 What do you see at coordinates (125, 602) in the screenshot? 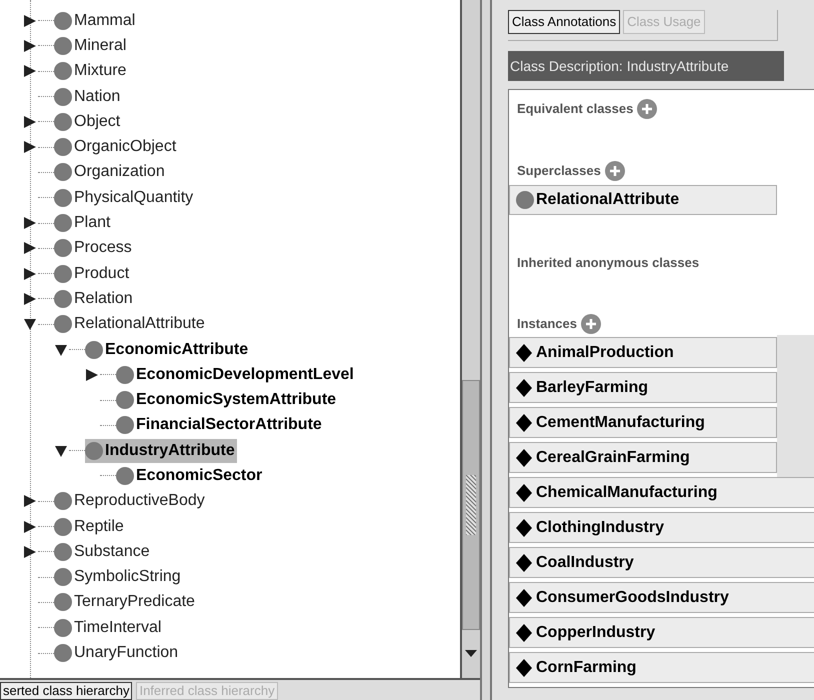
I see `tree-item: TernaryPredicate` at bounding box center [125, 602].